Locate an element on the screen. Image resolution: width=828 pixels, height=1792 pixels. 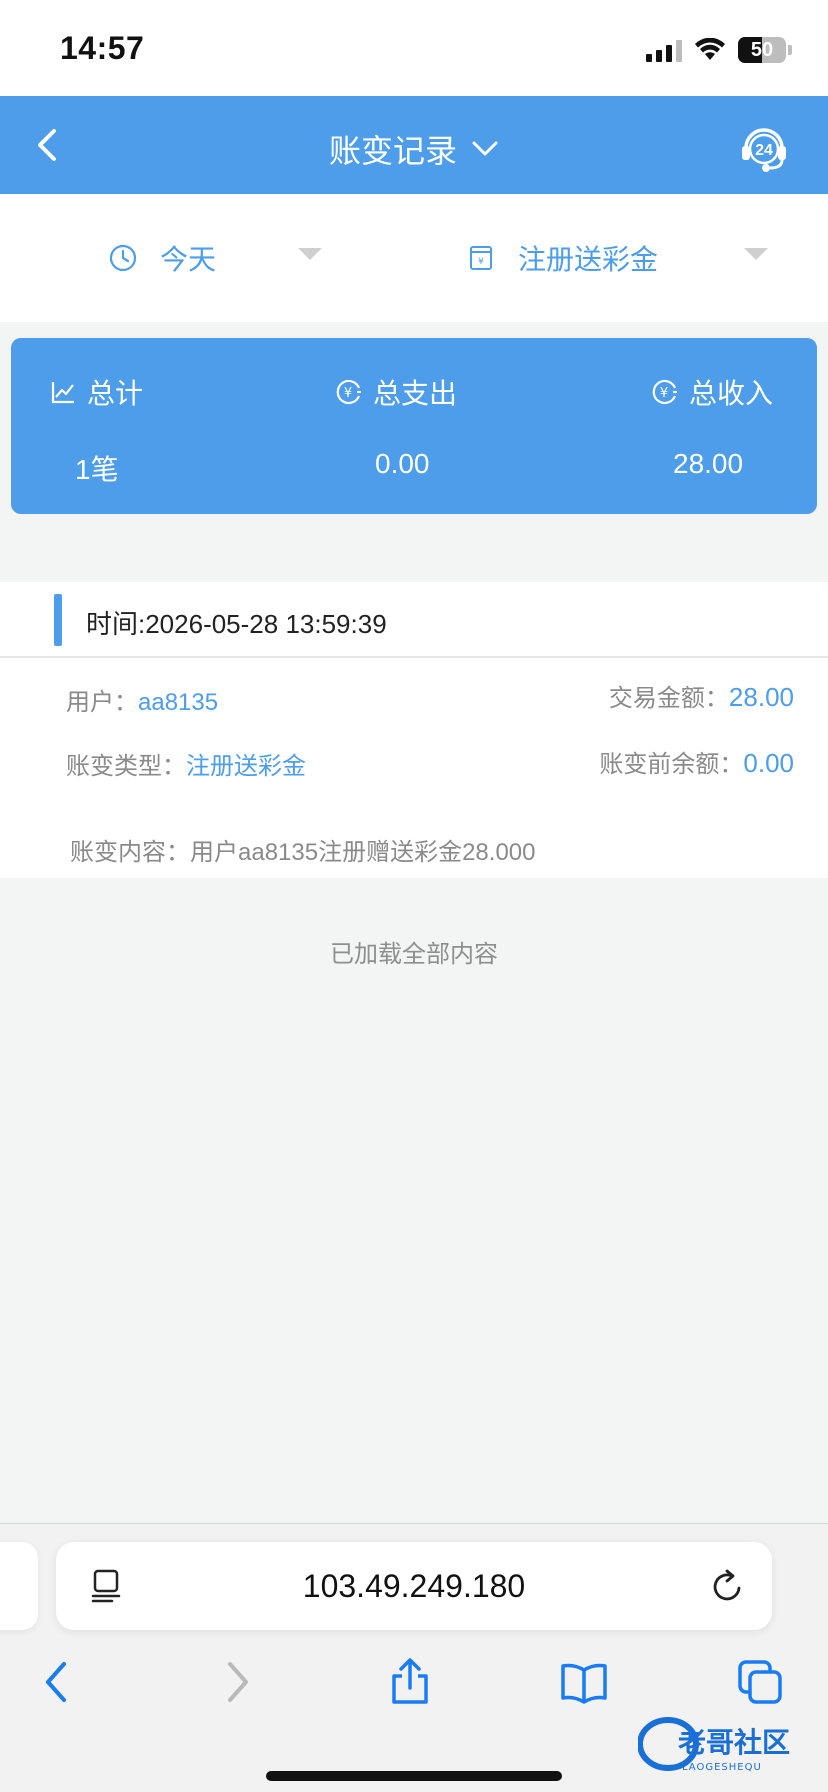
summary-card: 总计 1笔 ¥ 总支出 0.00 ¥ 总收入 28.00 is located at coordinates (414, 426).